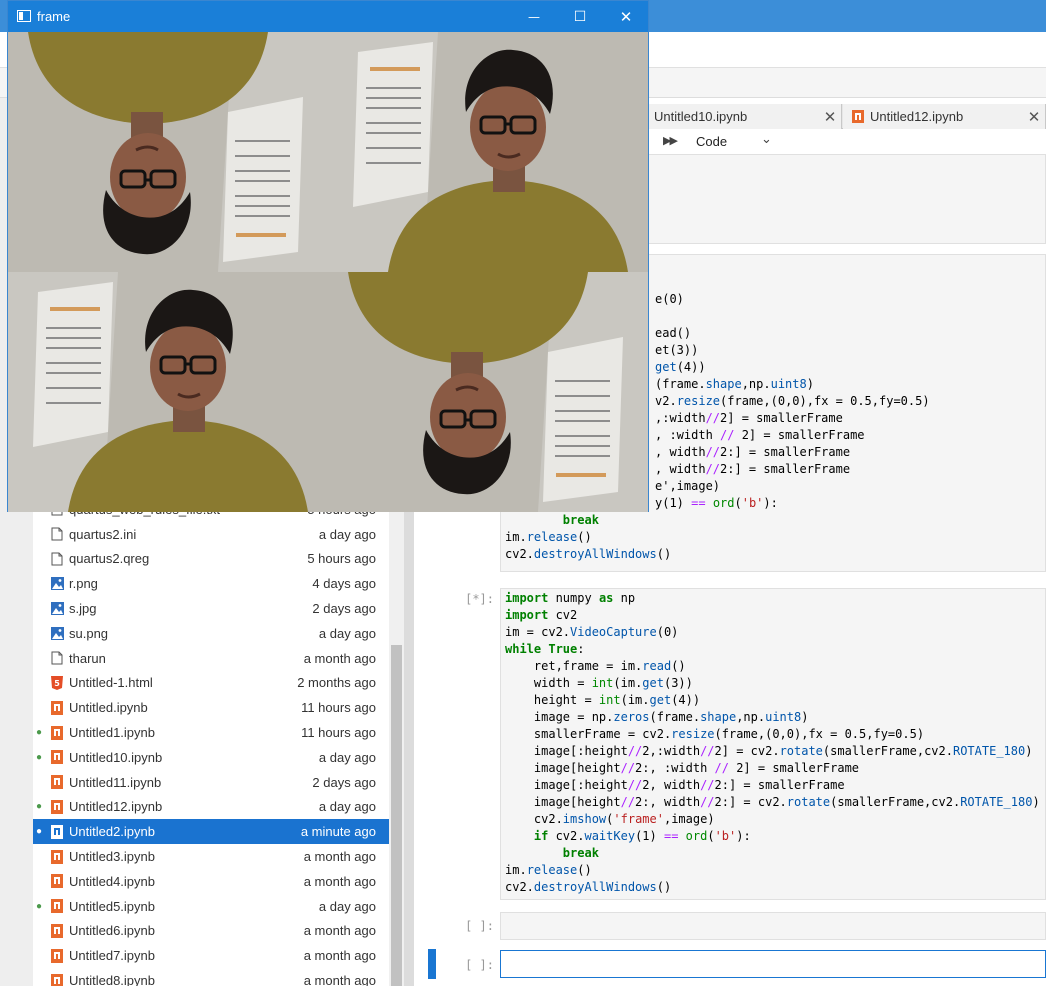  I want to click on file-row: Untitled4.ipynb a month ago, so click(211, 881).